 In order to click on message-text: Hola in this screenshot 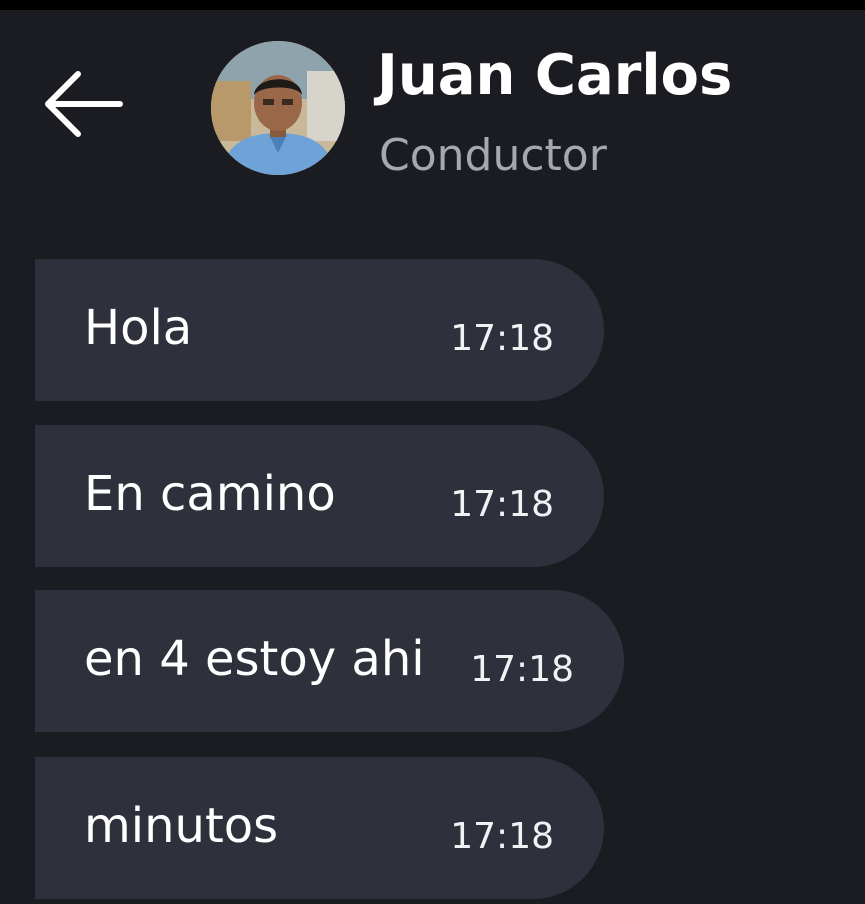, I will do `click(138, 328)`.